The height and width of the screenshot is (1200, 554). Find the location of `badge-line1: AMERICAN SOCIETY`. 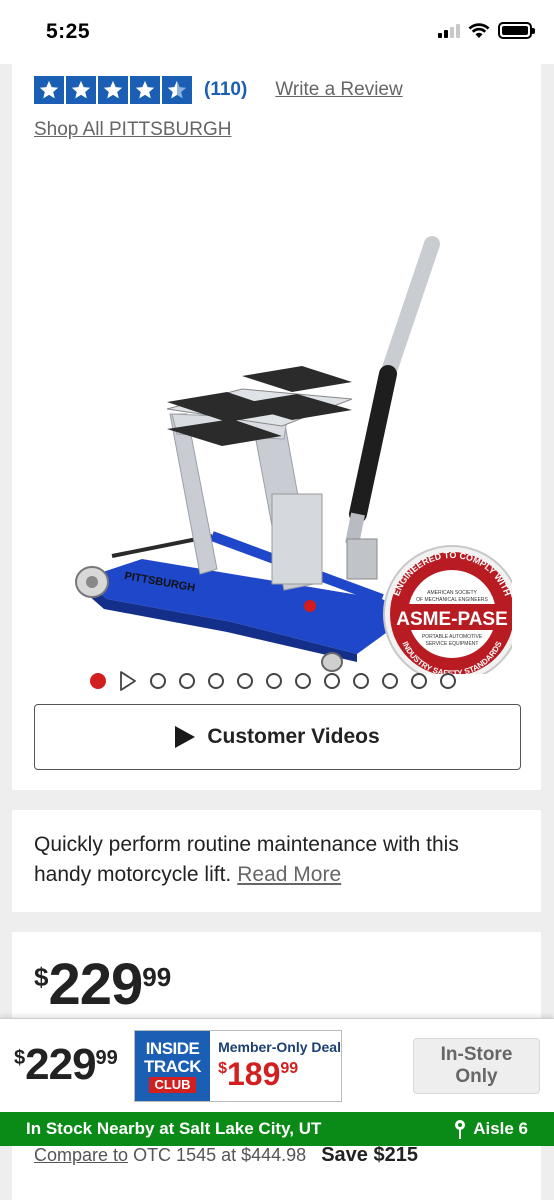

badge-line1: AMERICAN SOCIETY is located at coordinates (452, 593).